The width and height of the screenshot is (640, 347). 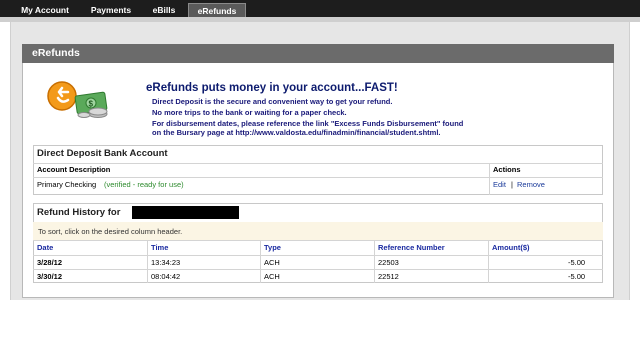 What do you see at coordinates (511, 248) in the screenshot?
I see `column-header-amount: Amount($)` at bounding box center [511, 248].